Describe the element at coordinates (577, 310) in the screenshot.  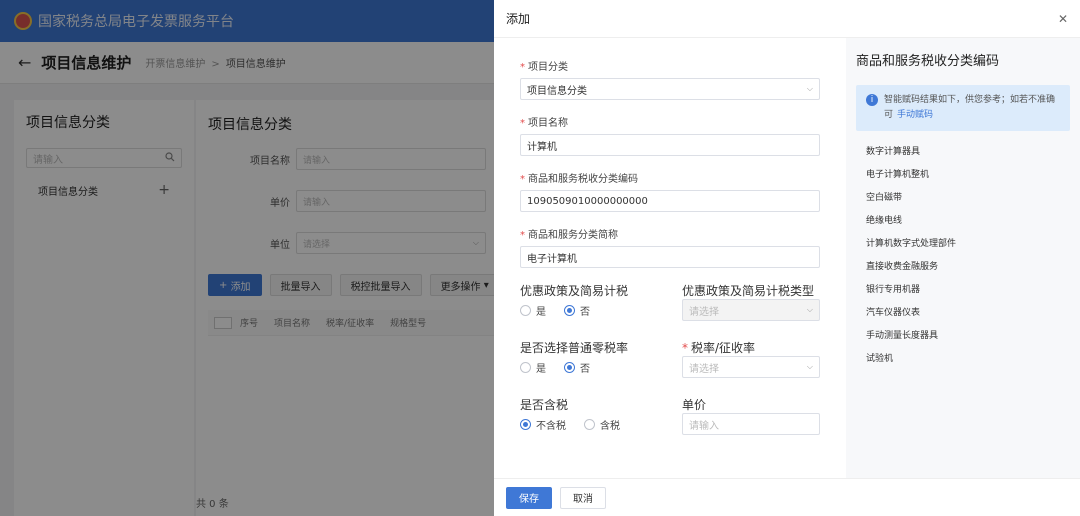
I see `preferential-no-radio: 否` at that location.